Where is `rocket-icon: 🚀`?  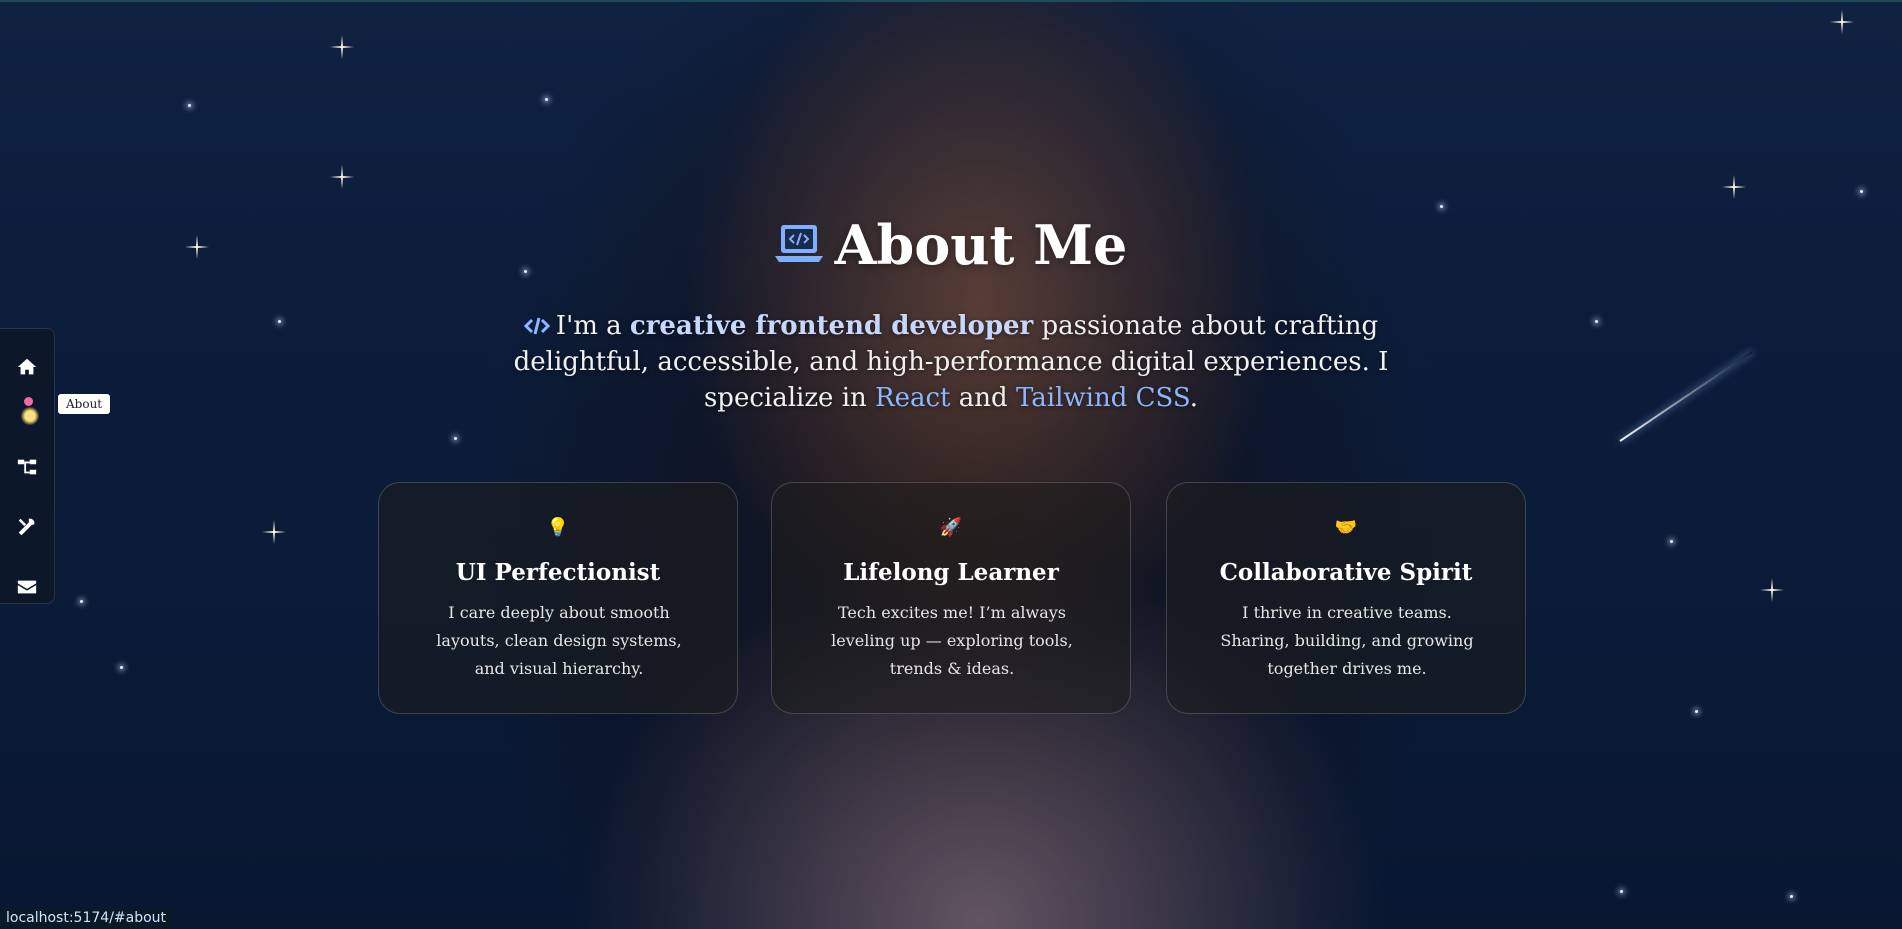 rocket-icon: 🚀 is located at coordinates (951, 527).